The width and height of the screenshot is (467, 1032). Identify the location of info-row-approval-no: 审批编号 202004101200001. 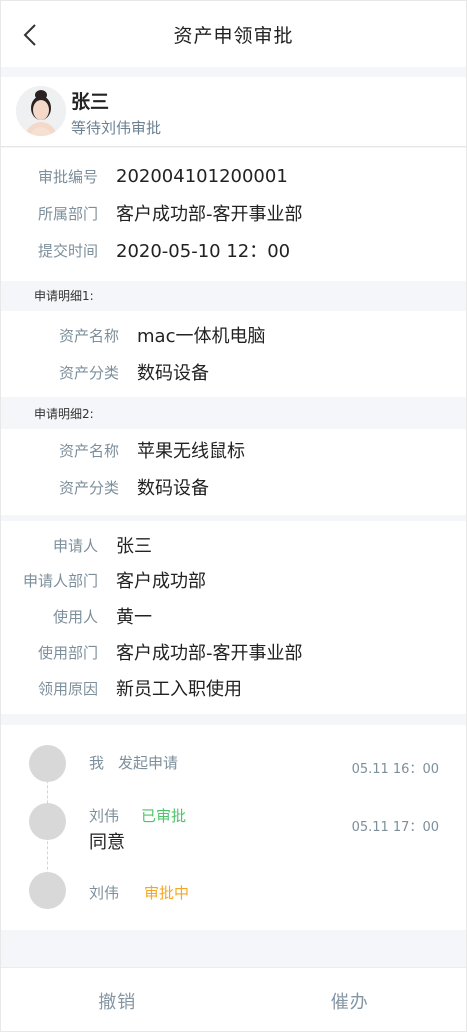
(233, 176).